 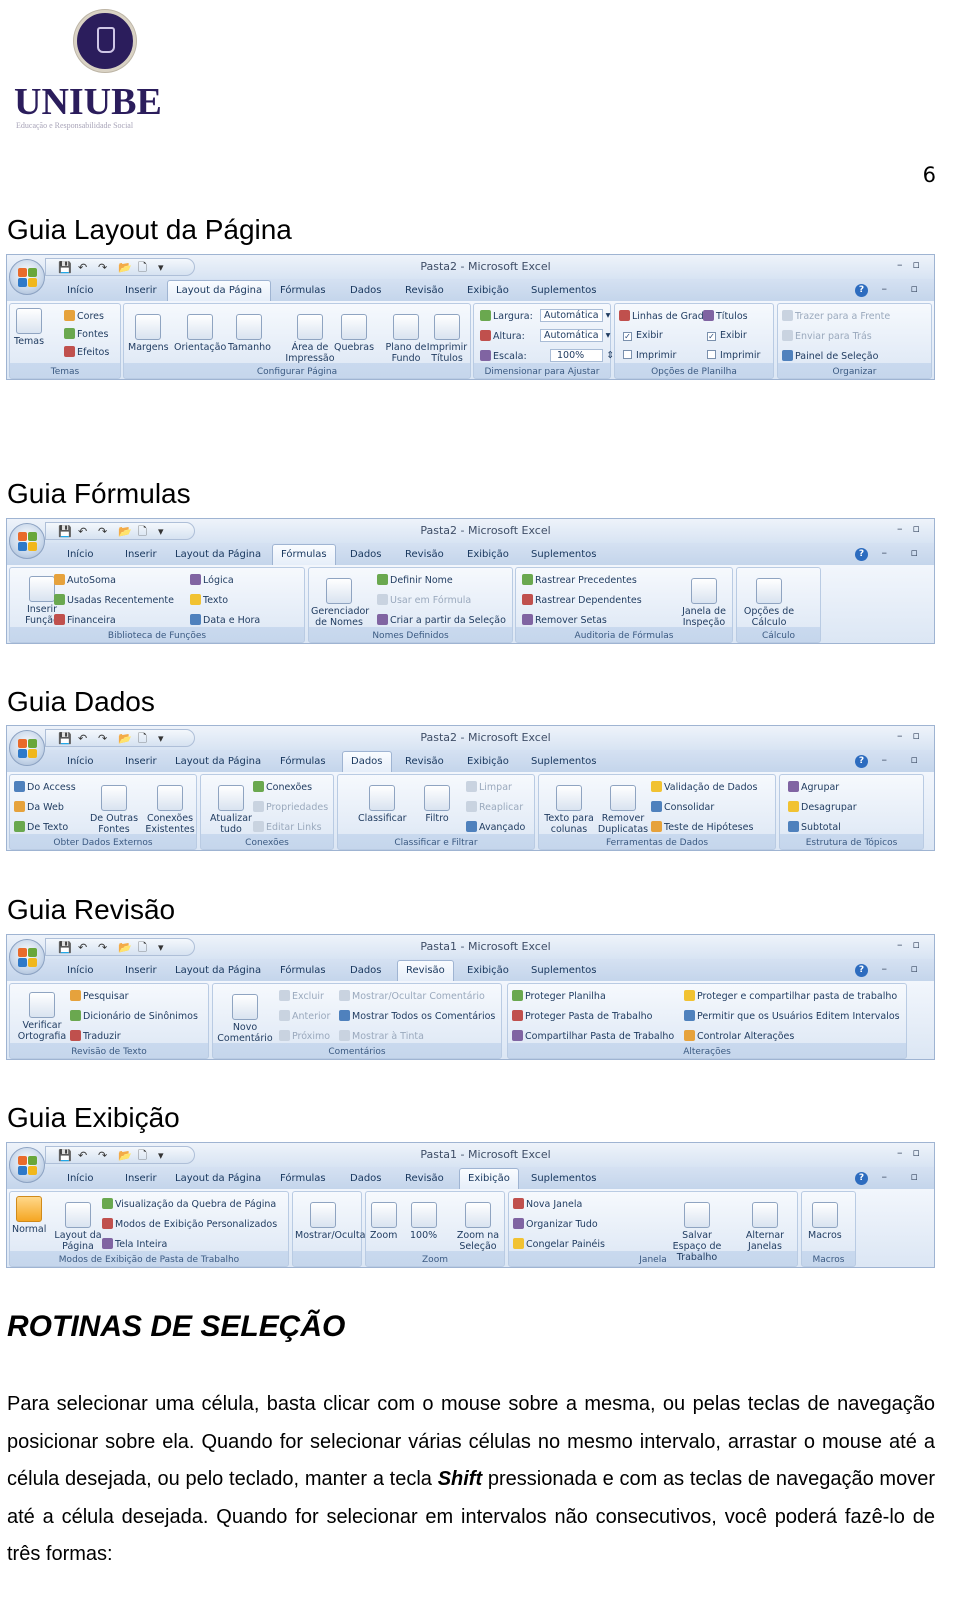 What do you see at coordinates (582, 1016) in the screenshot?
I see `proteger-pasta-de-trabalho-button: Proteger Pasta de Trabalho` at bounding box center [582, 1016].